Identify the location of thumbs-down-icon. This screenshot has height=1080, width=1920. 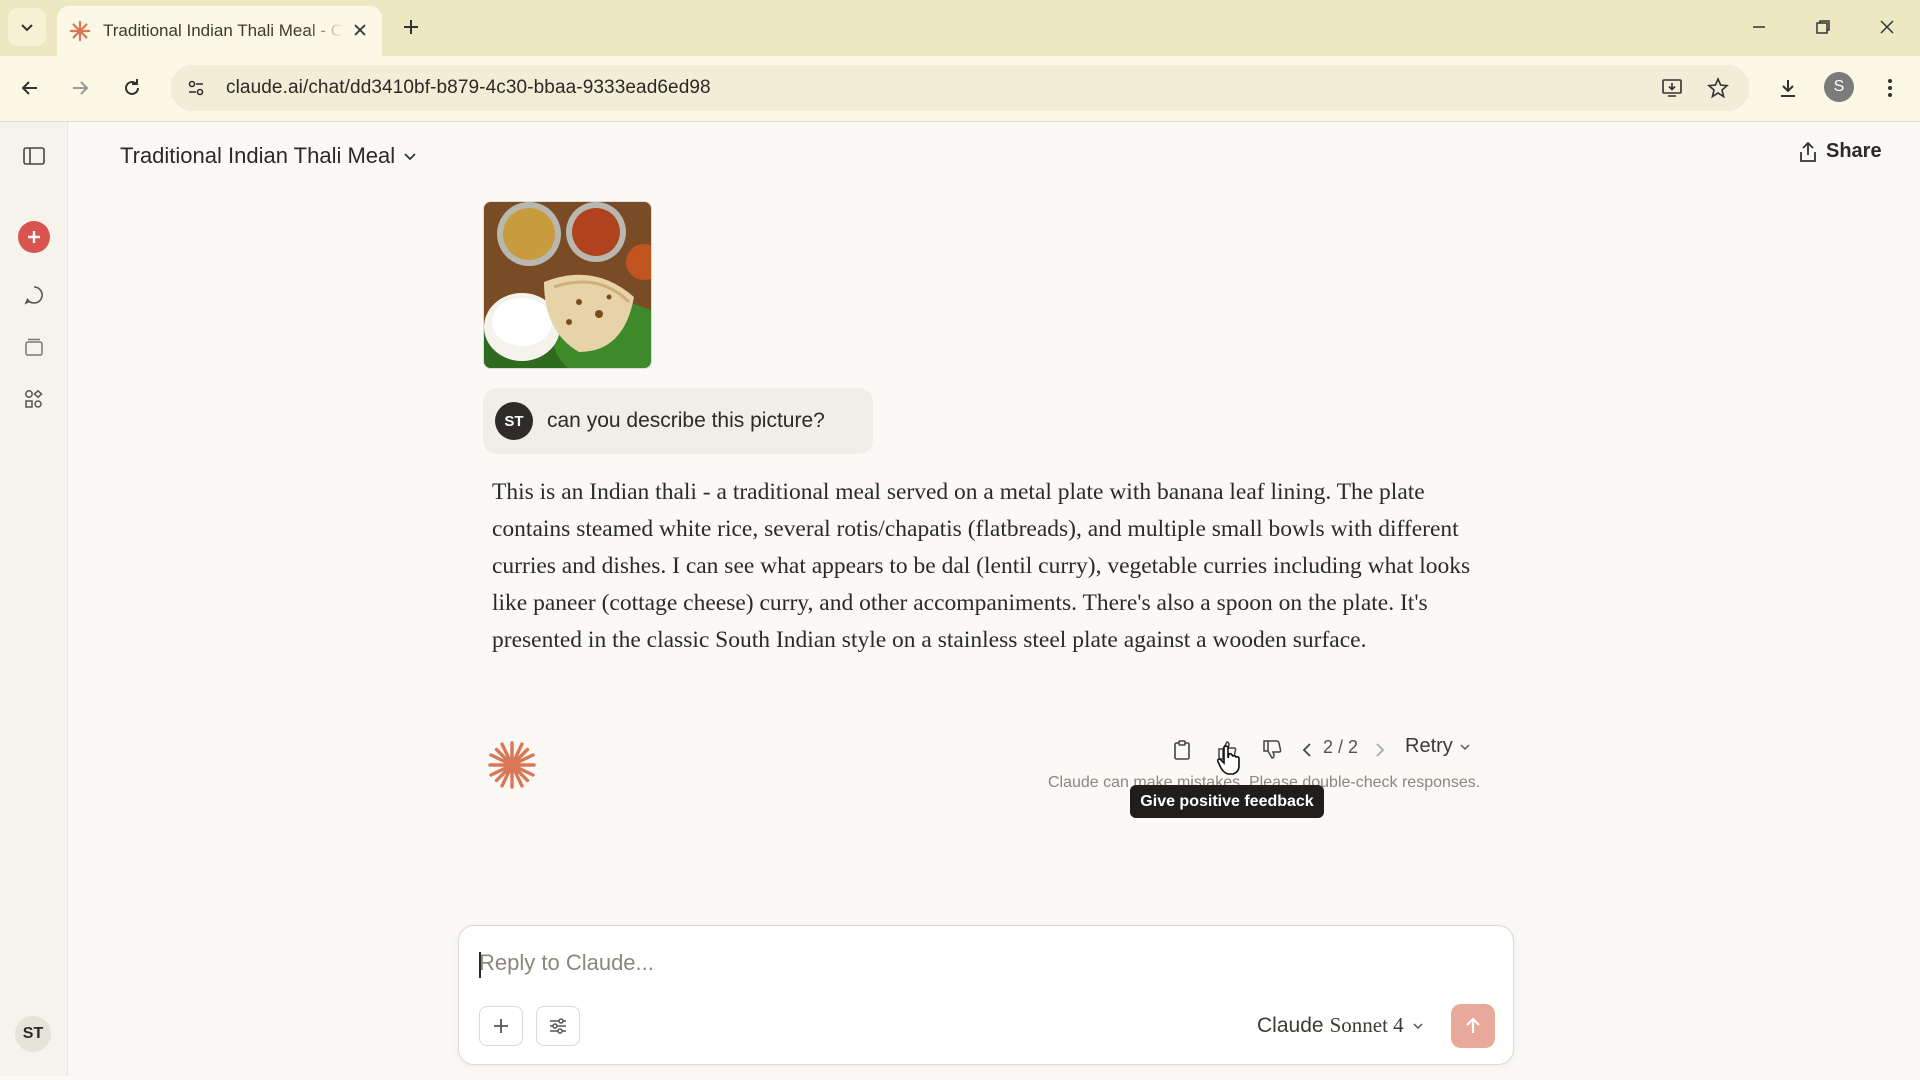
(1272, 749).